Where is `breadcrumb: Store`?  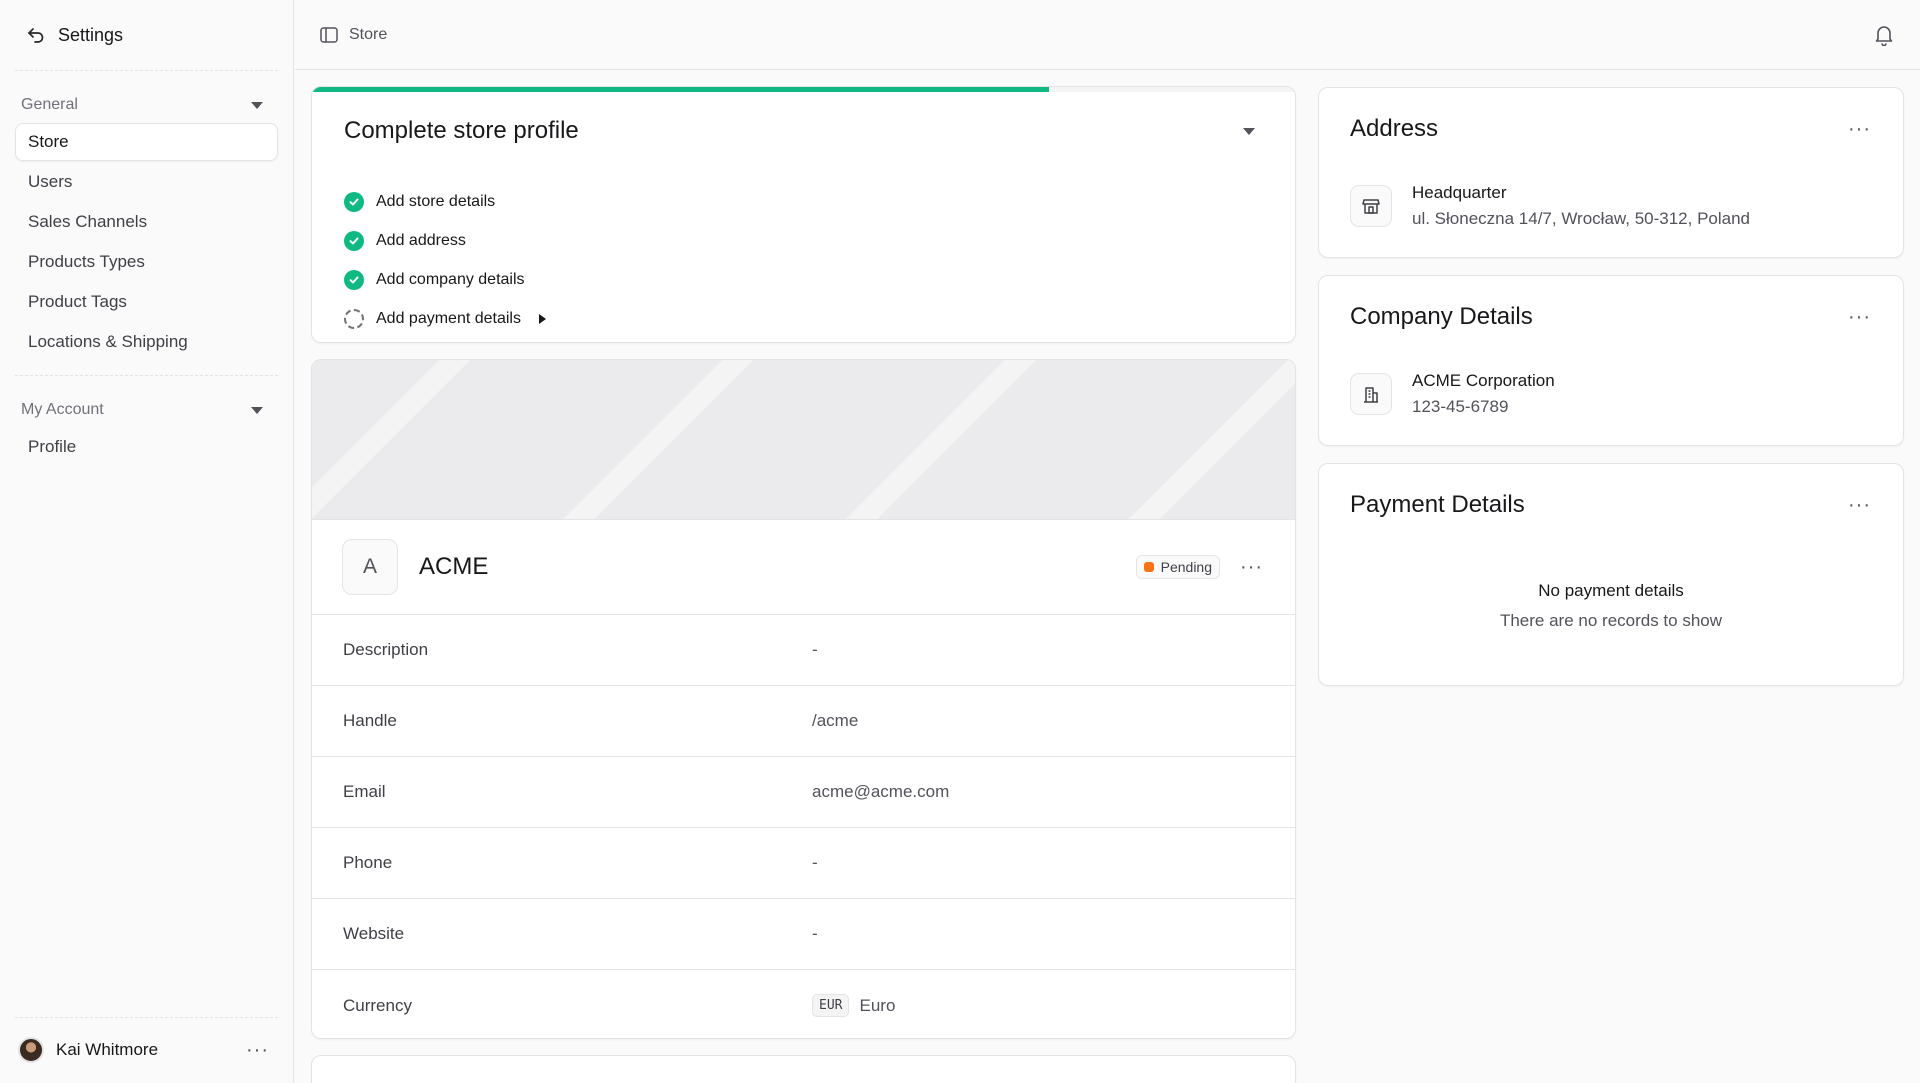 breadcrumb: Store is located at coordinates (368, 35).